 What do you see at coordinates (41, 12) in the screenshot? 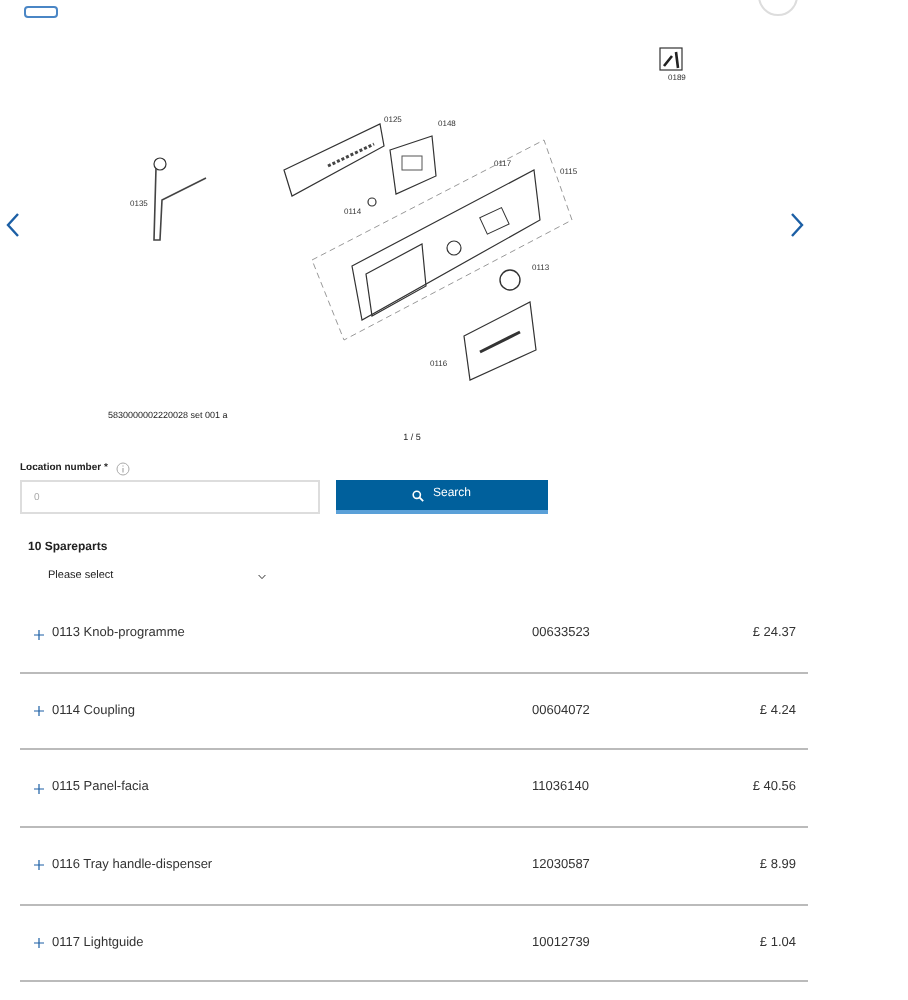
I see `outline-button` at bounding box center [41, 12].